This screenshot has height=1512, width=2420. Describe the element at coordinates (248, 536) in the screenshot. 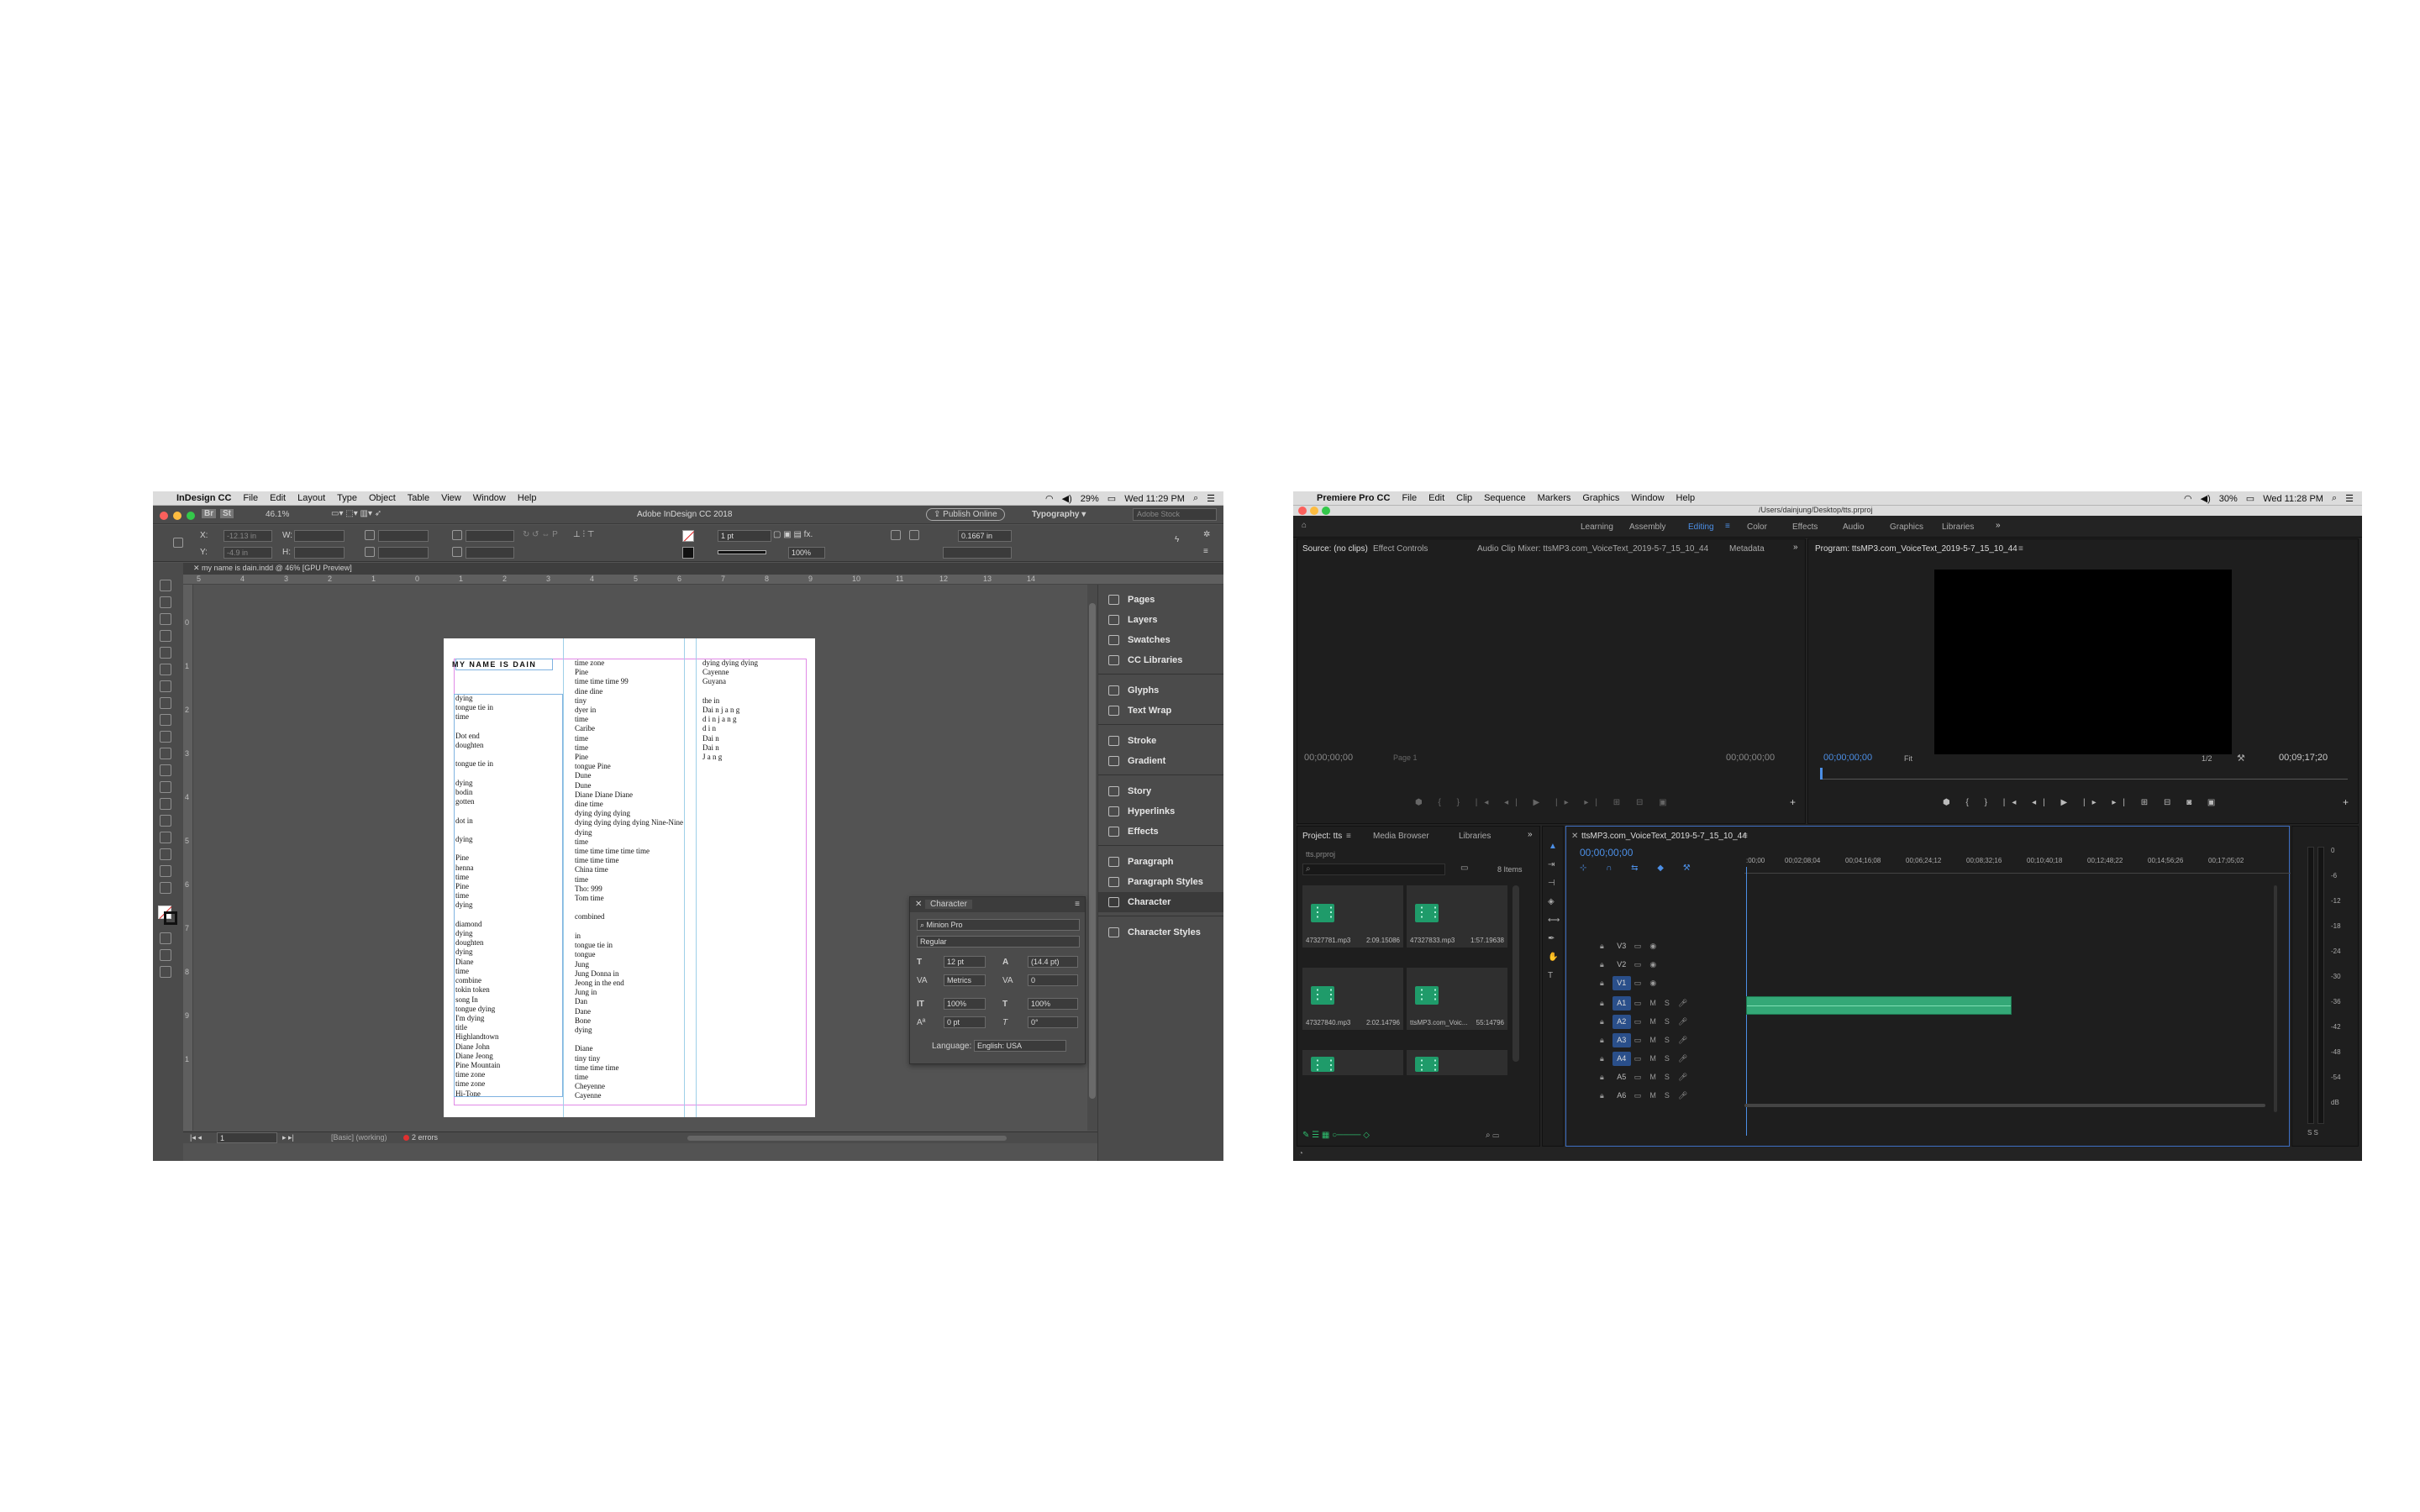

I see `x-position-field: -12.13 in` at that location.